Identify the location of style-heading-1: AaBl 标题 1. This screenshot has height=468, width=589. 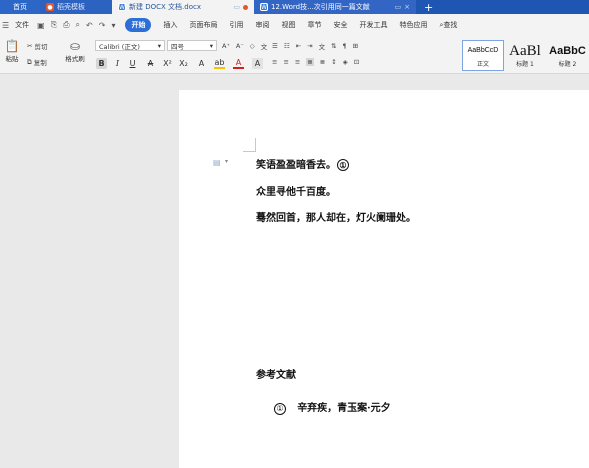
(525, 55).